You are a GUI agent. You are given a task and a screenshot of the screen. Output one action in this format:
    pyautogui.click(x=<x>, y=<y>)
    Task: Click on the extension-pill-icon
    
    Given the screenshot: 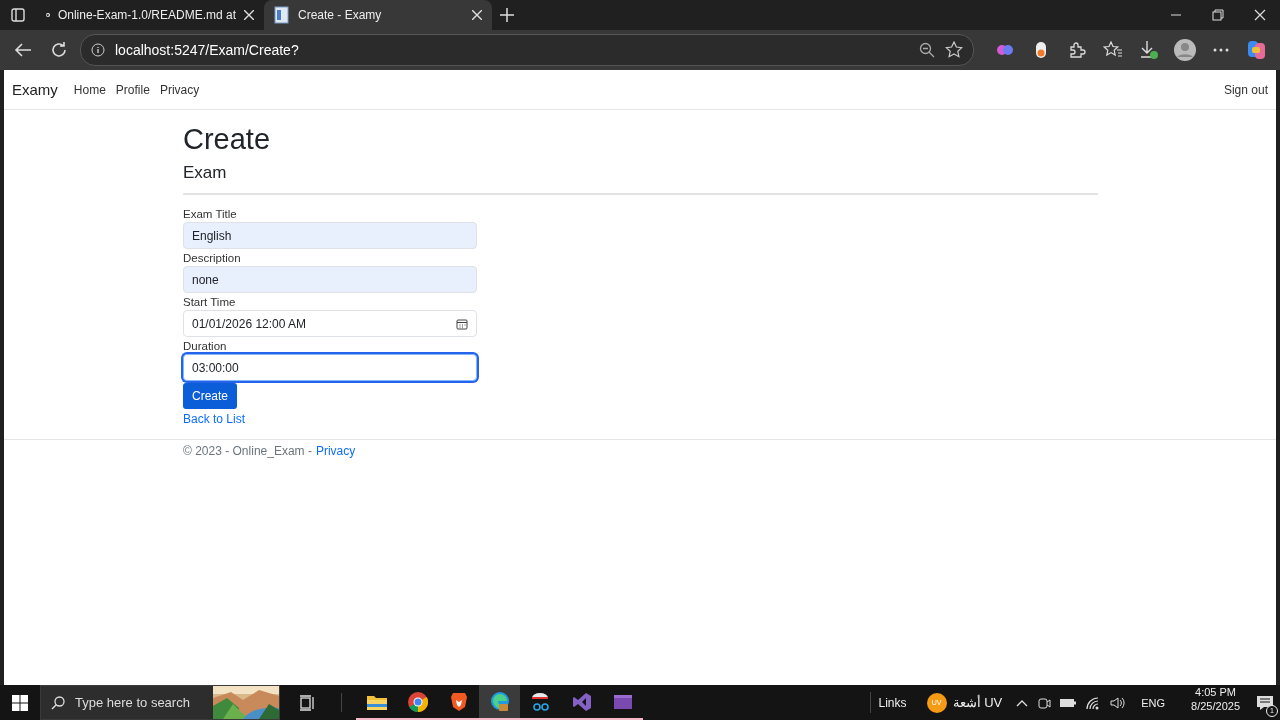 What is the action you would take?
    pyautogui.click(x=1041, y=50)
    